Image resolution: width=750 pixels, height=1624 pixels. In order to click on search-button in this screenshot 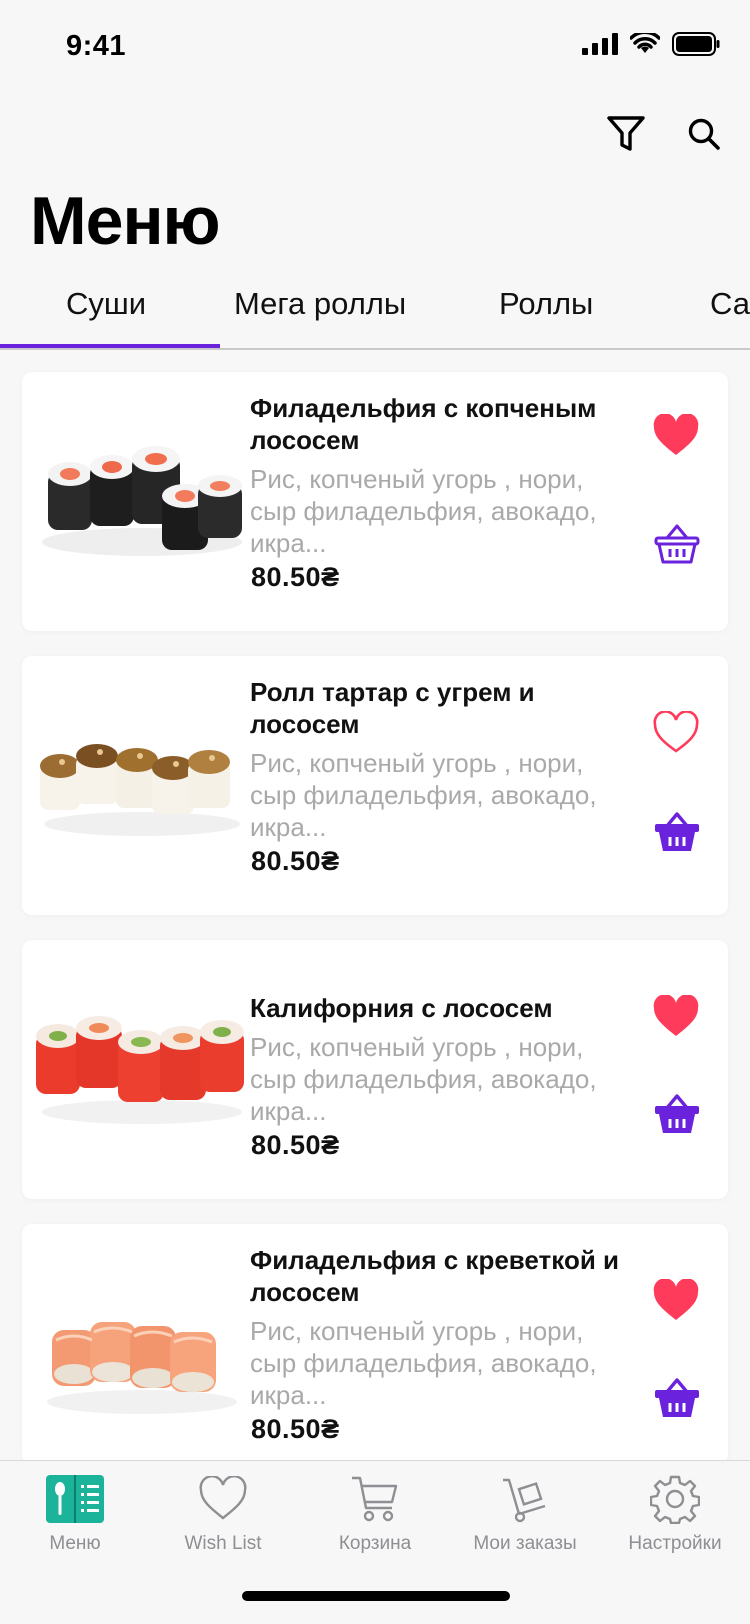, I will do `click(704, 134)`.